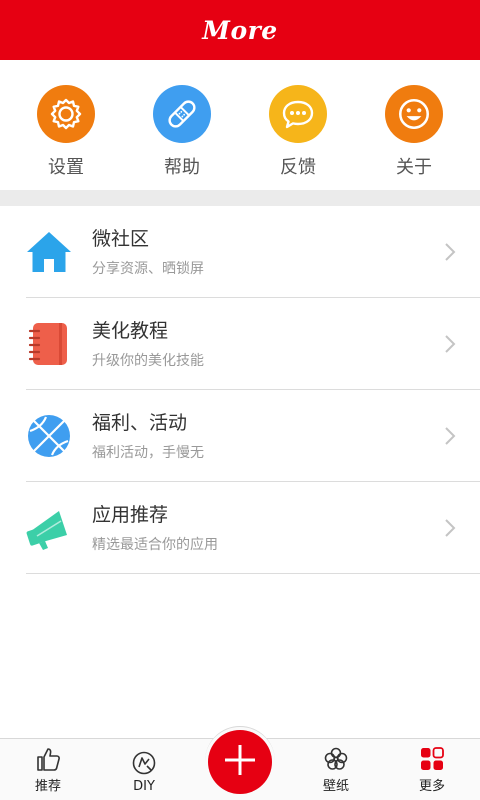 The width and height of the screenshot is (480, 800). Describe the element at coordinates (414, 114) in the screenshot. I see `smiley-icon` at that location.